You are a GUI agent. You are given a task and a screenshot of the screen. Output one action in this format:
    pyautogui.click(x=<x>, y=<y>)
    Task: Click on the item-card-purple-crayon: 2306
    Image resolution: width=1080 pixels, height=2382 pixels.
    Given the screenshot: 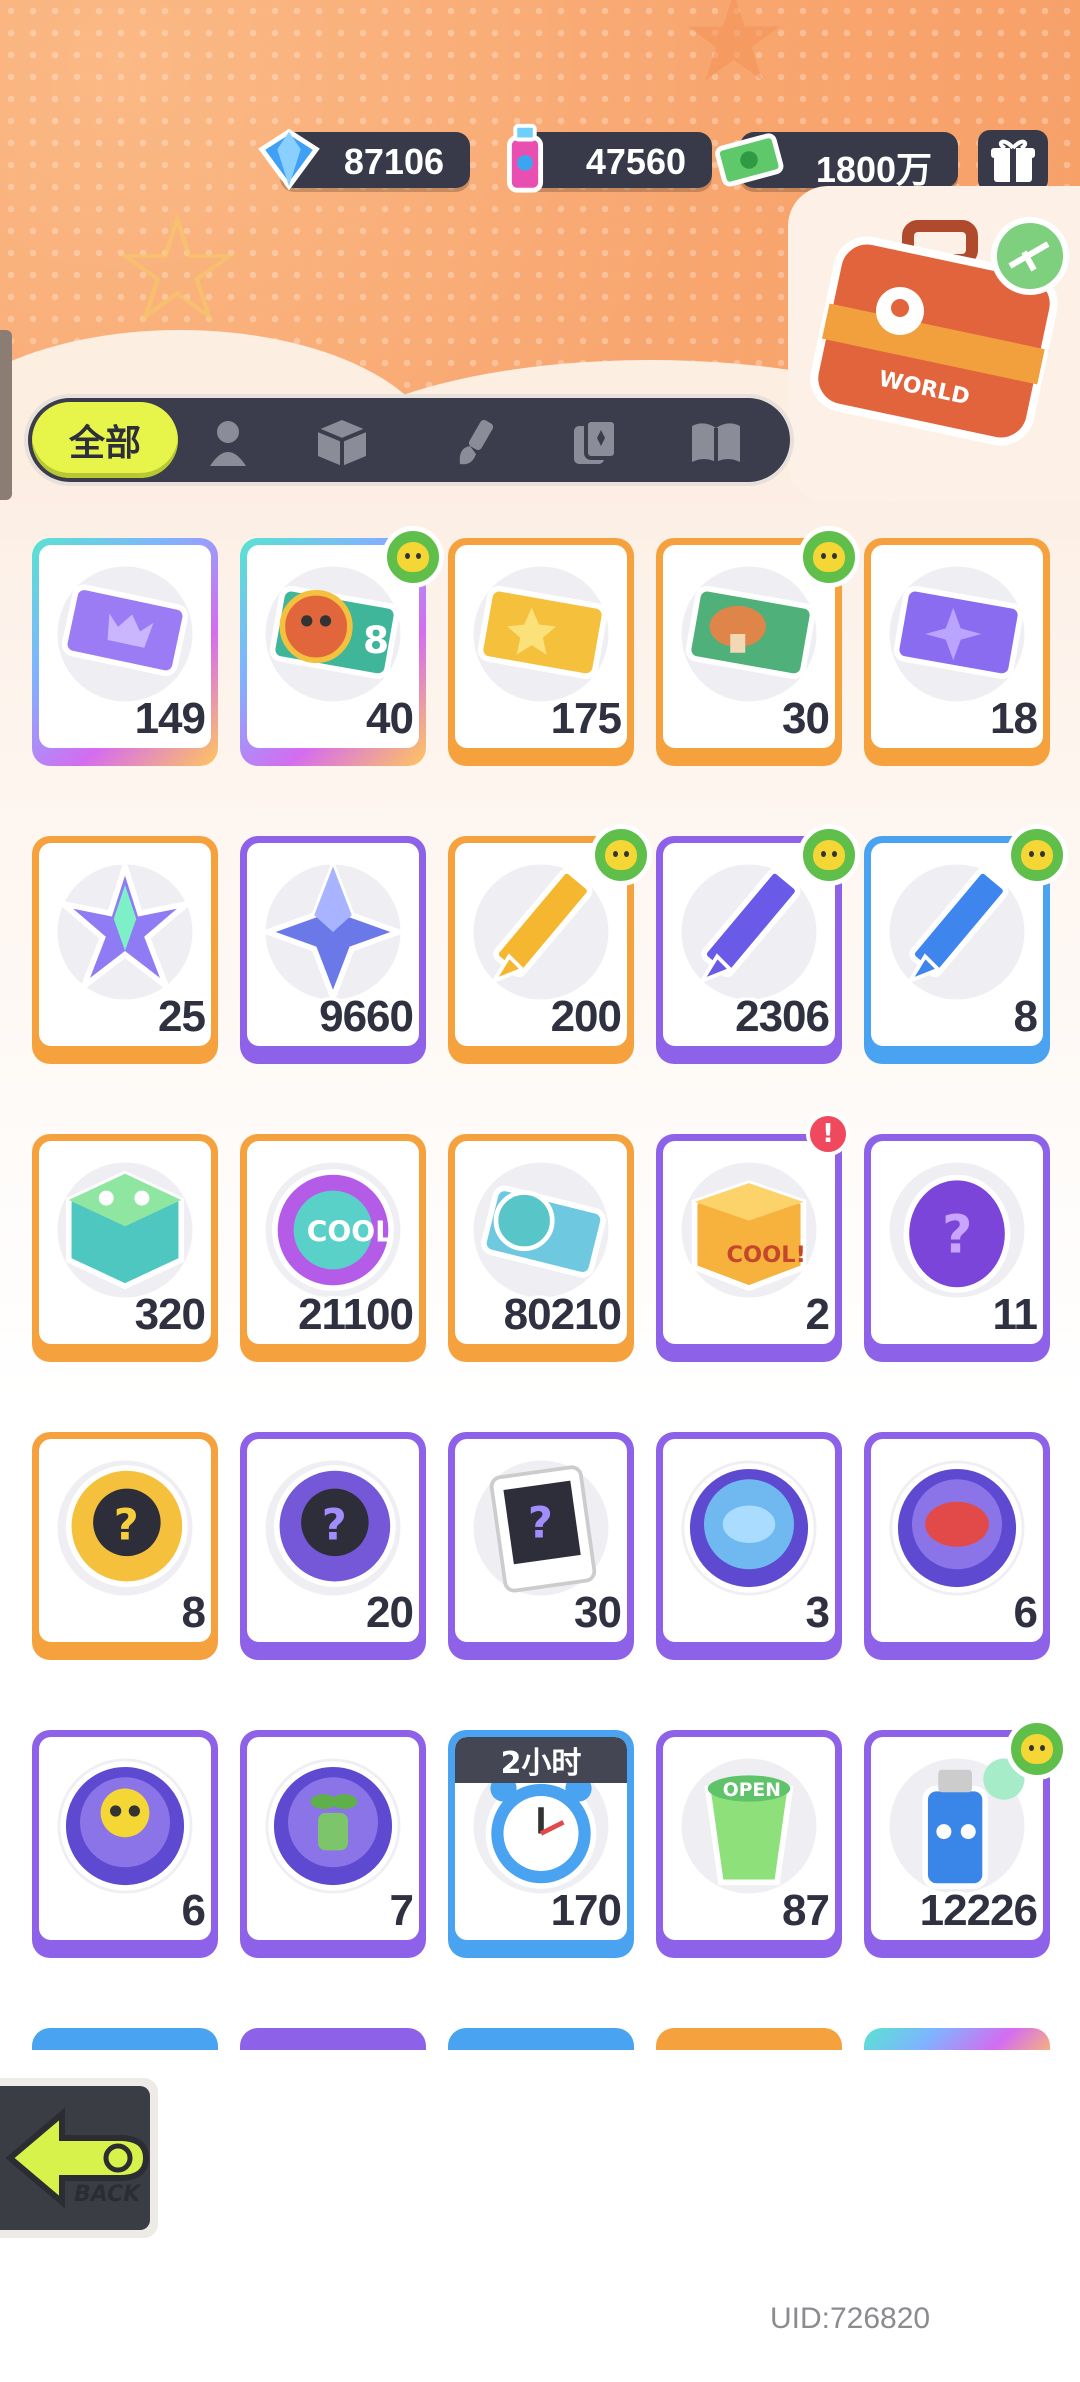 What is the action you would take?
    pyautogui.click(x=758, y=944)
    